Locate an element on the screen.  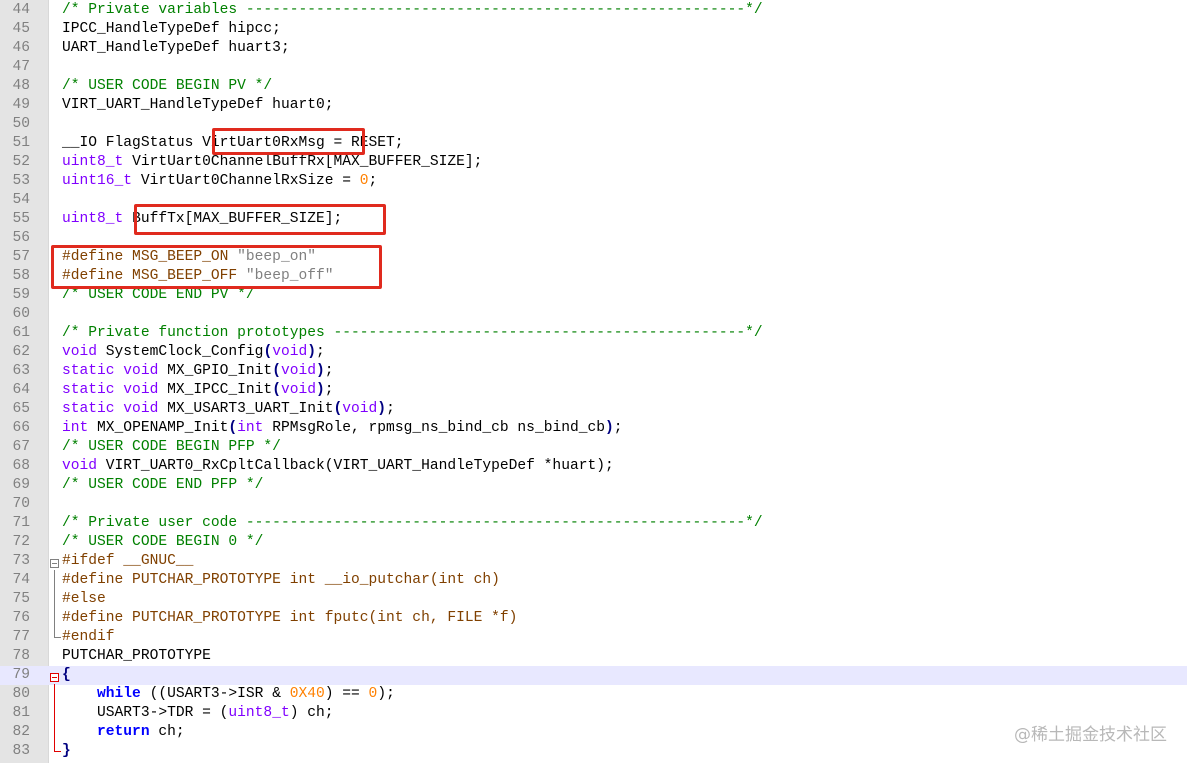
line-number: 63 is located at coordinates (21, 371).